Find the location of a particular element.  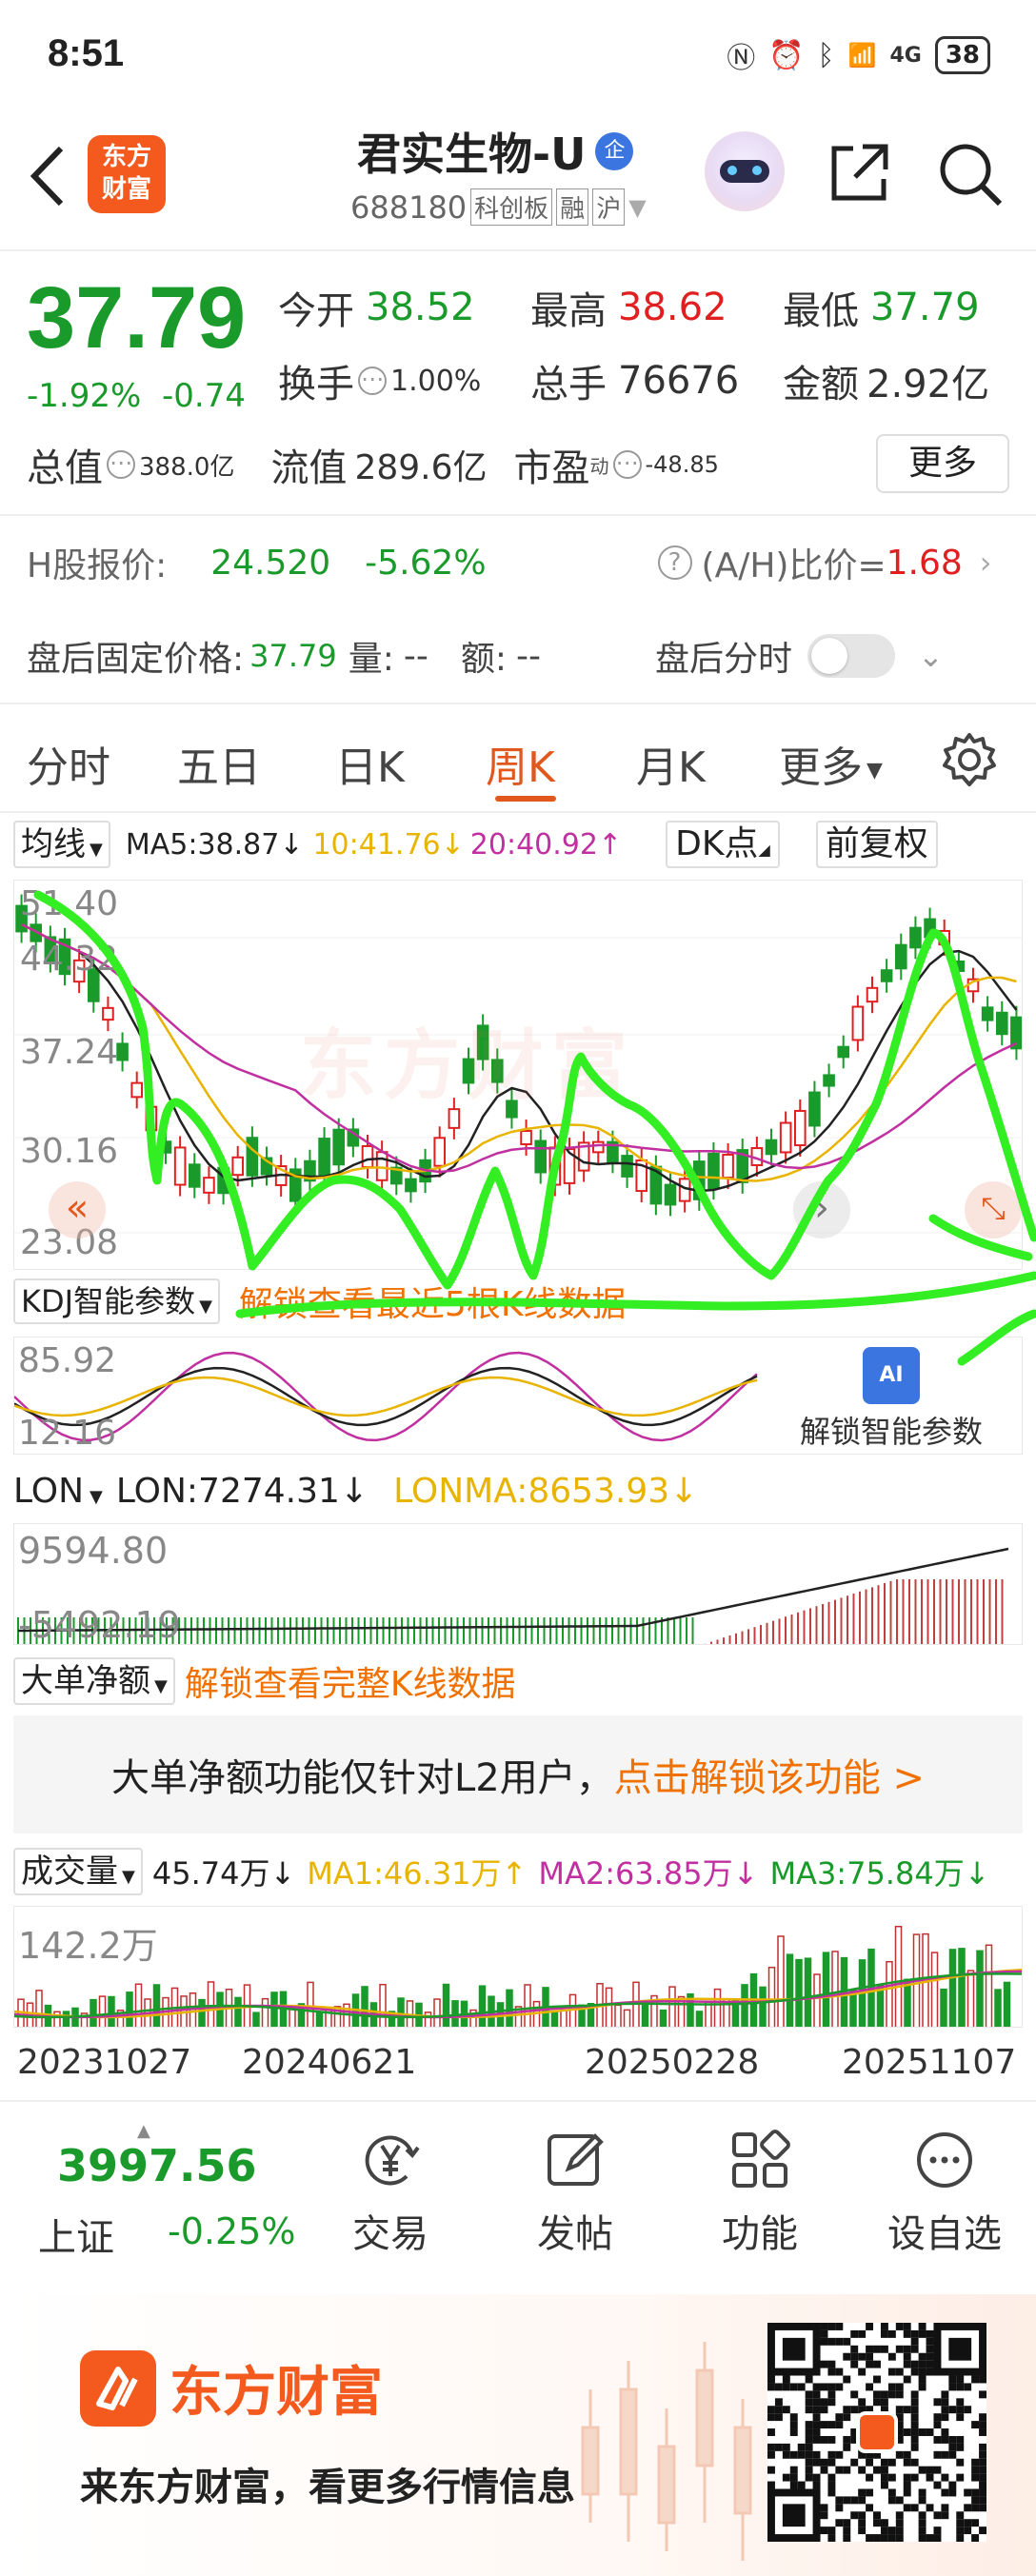

nfc-icon: Ⓝ is located at coordinates (741, 58).